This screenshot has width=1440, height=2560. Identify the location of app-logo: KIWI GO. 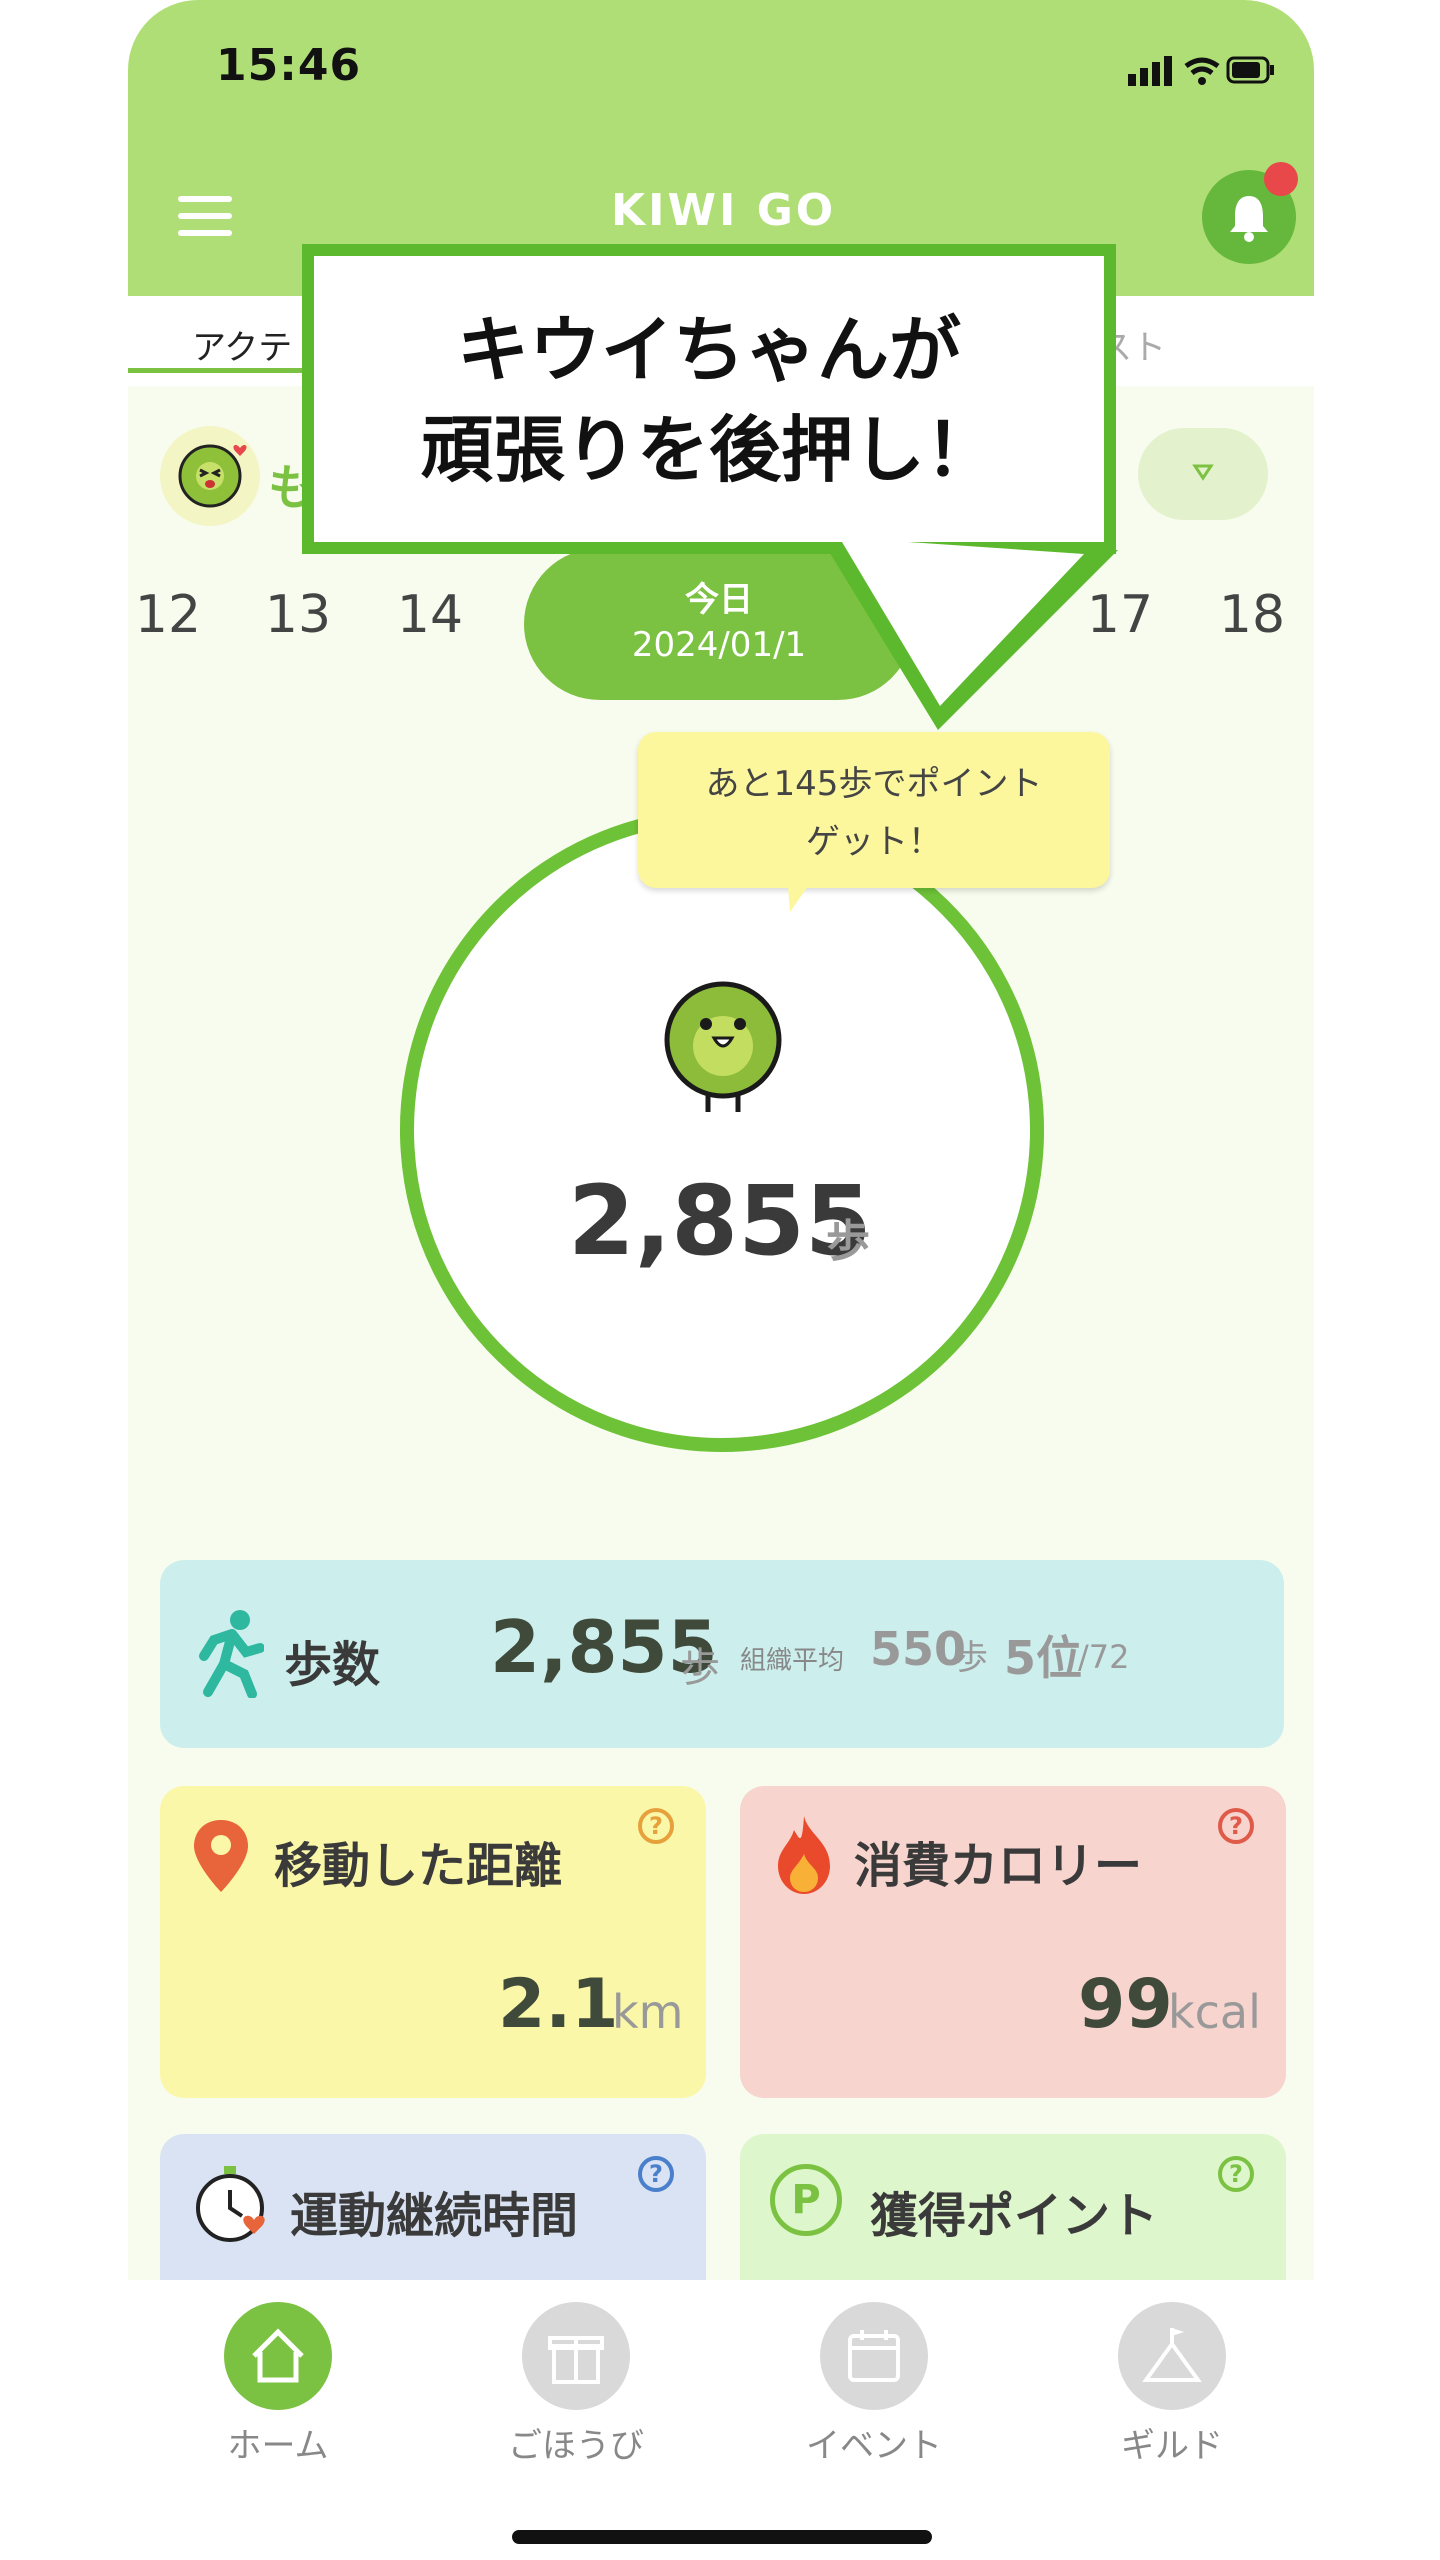
(724, 210).